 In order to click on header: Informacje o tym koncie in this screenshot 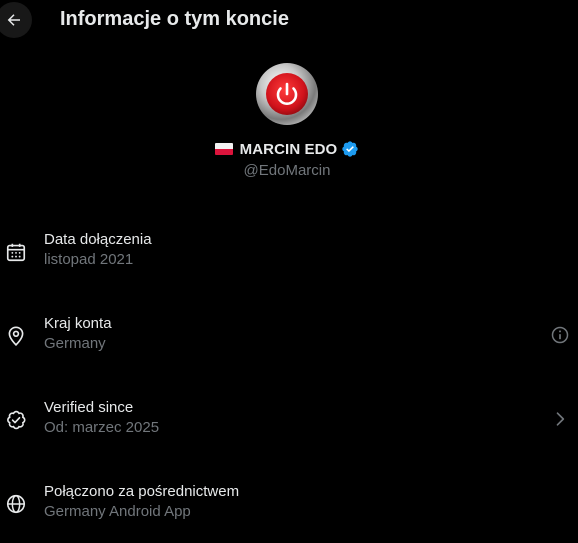, I will do `click(289, 20)`.